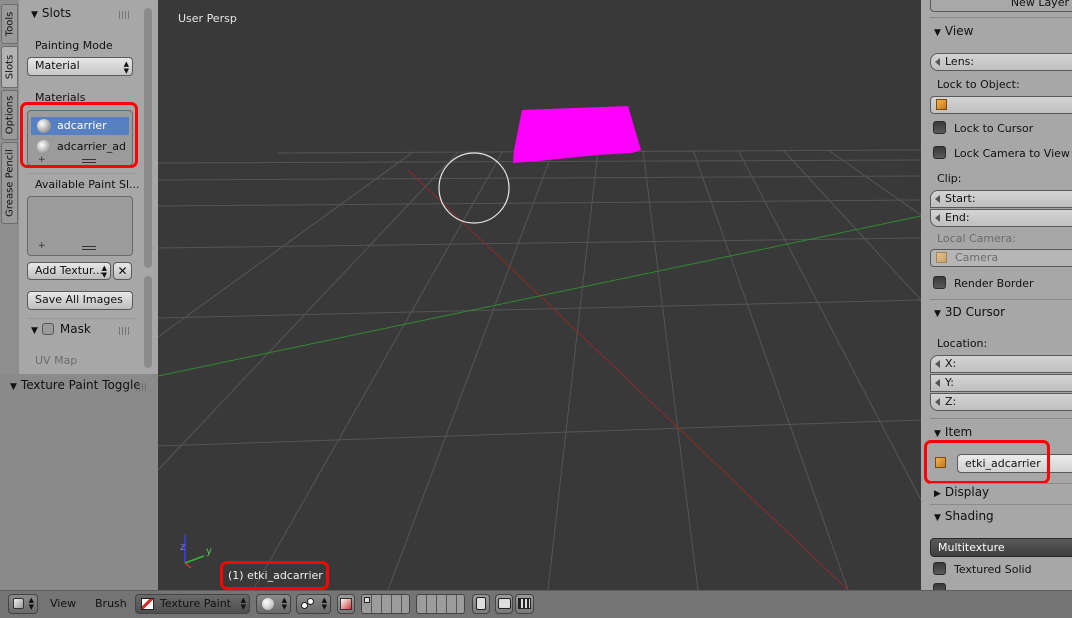 The image size is (1072, 618). What do you see at coordinates (51, 13) in the screenshot?
I see `slots-panel-header: ▼ Slots` at bounding box center [51, 13].